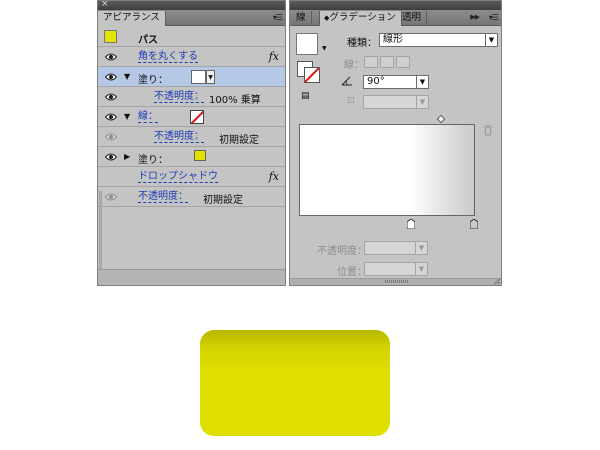 The width and height of the screenshot is (600, 450). I want to click on tab-appearance: アピアランス, so click(132, 18).